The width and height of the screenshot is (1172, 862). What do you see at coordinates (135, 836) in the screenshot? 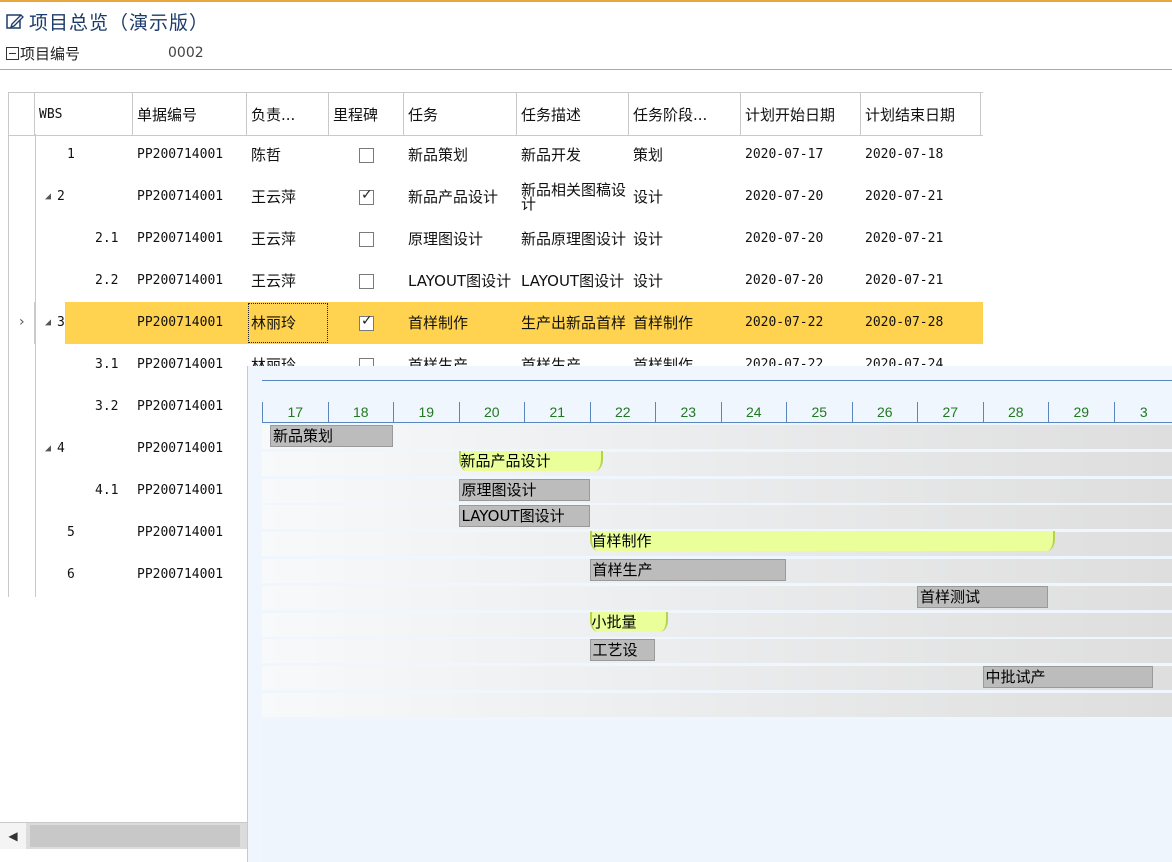
I see `scroll-thumb` at bounding box center [135, 836].